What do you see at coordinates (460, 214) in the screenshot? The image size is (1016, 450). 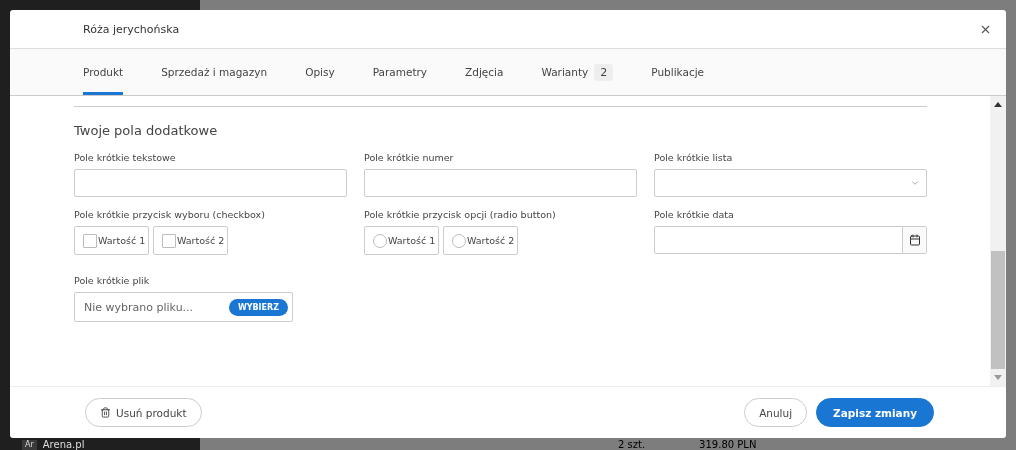 I see `field-label: Pole krótkie przycisk opcji (radio button)` at bounding box center [460, 214].